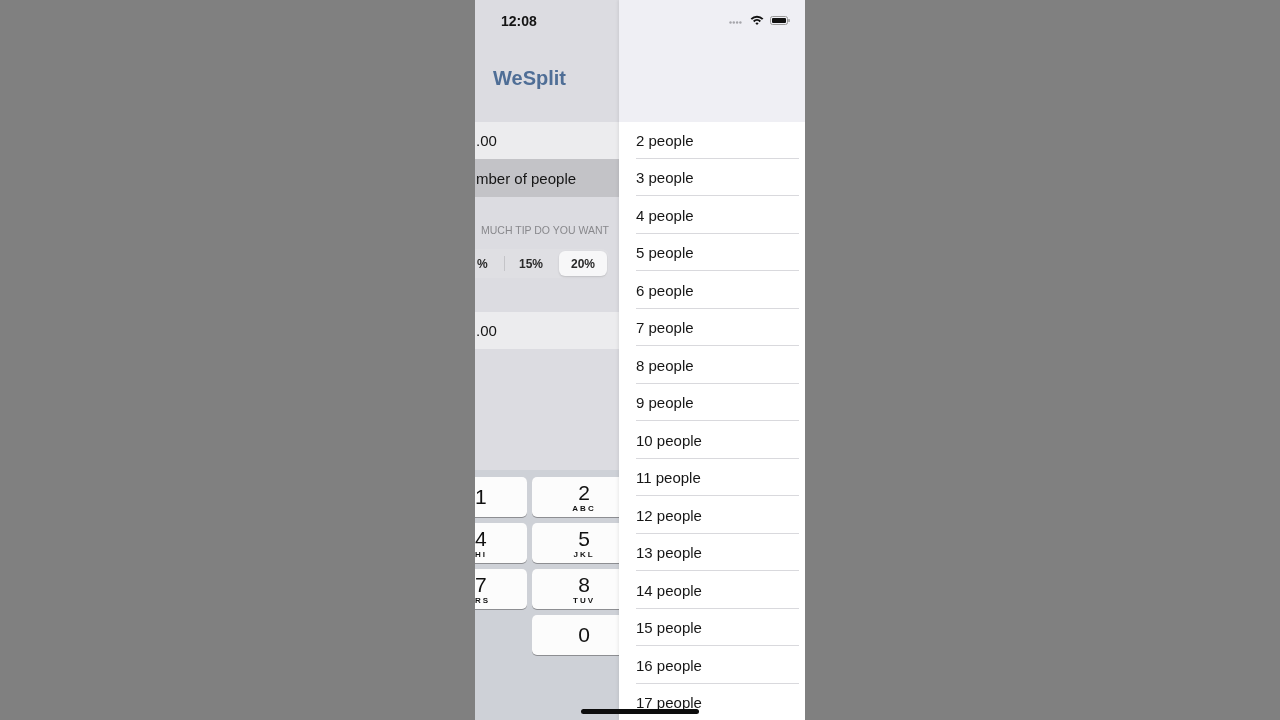 This screenshot has width=1280, height=720. What do you see at coordinates (712, 291) in the screenshot?
I see `picker-option: 6 people` at bounding box center [712, 291].